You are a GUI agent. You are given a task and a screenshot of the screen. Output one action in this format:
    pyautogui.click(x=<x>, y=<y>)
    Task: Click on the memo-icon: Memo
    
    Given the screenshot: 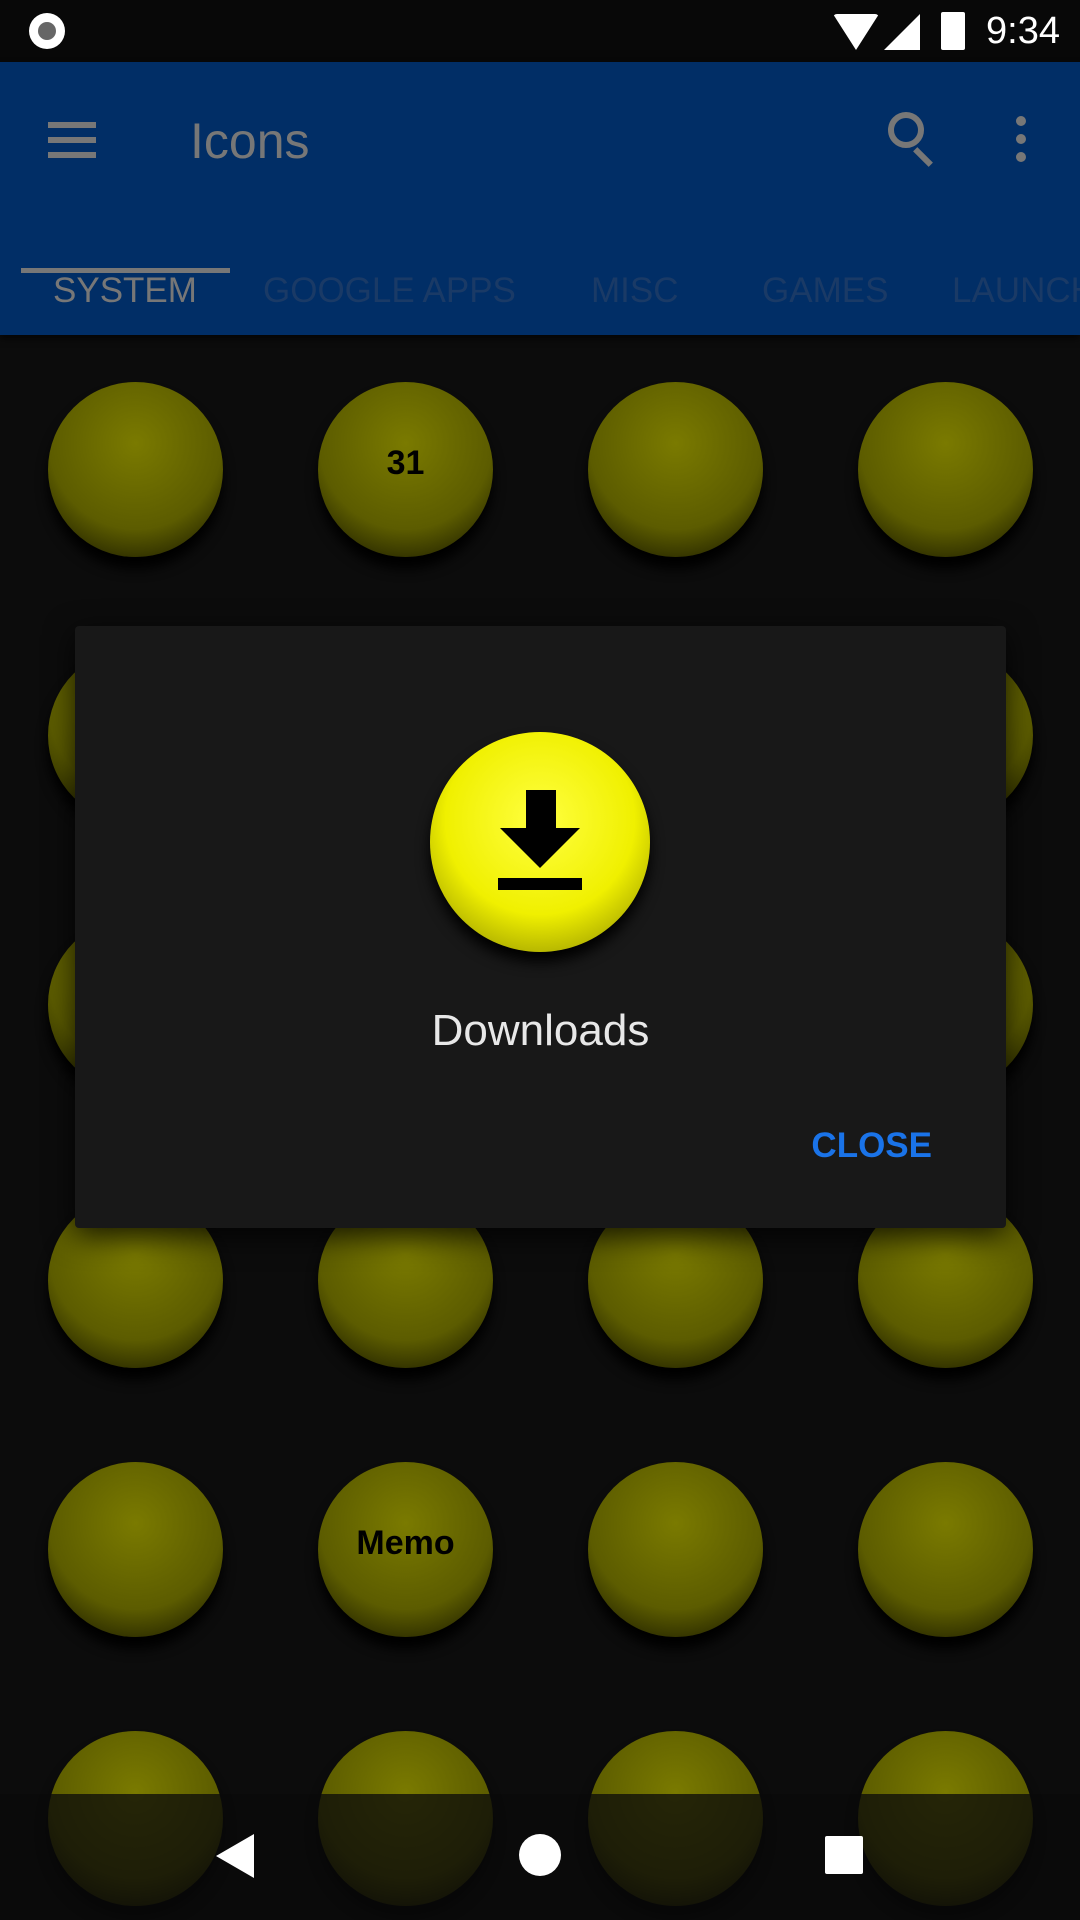 What is the action you would take?
    pyautogui.click(x=405, y=1549)
    